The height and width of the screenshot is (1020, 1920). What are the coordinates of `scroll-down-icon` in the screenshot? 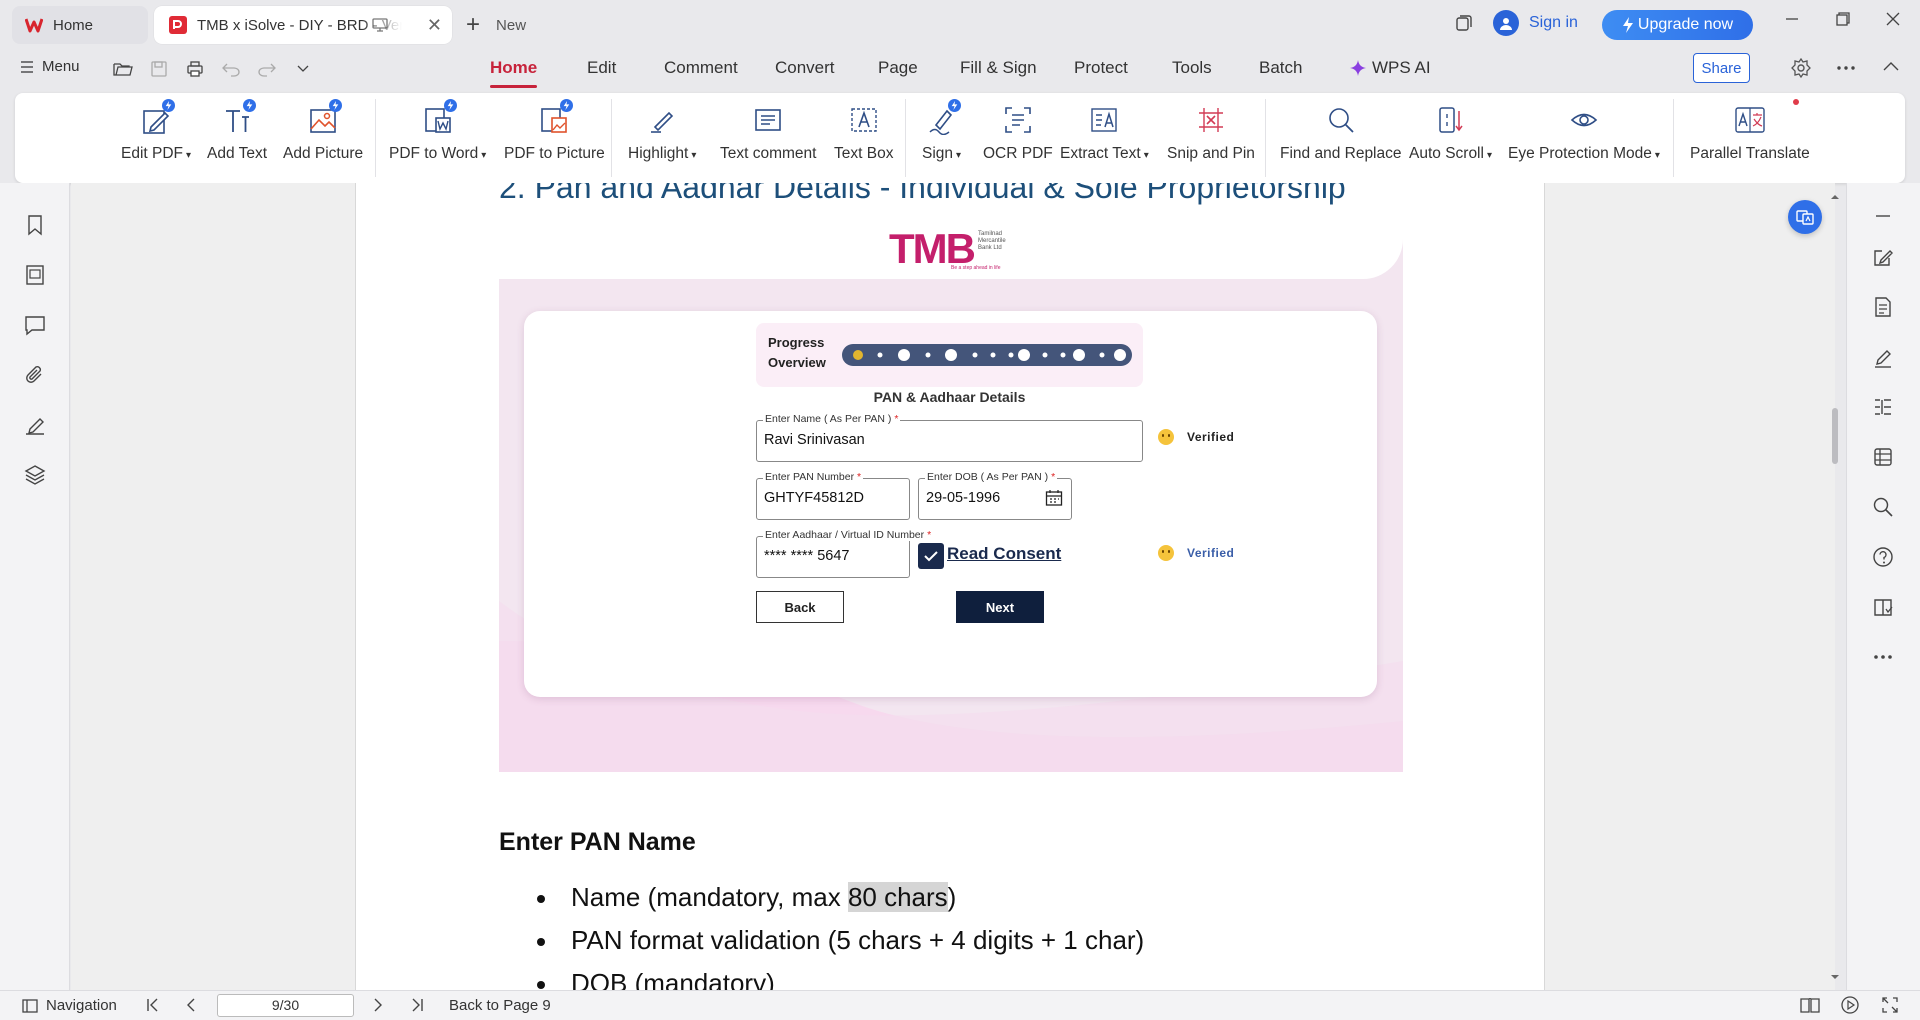 It's located at (1835, 977).